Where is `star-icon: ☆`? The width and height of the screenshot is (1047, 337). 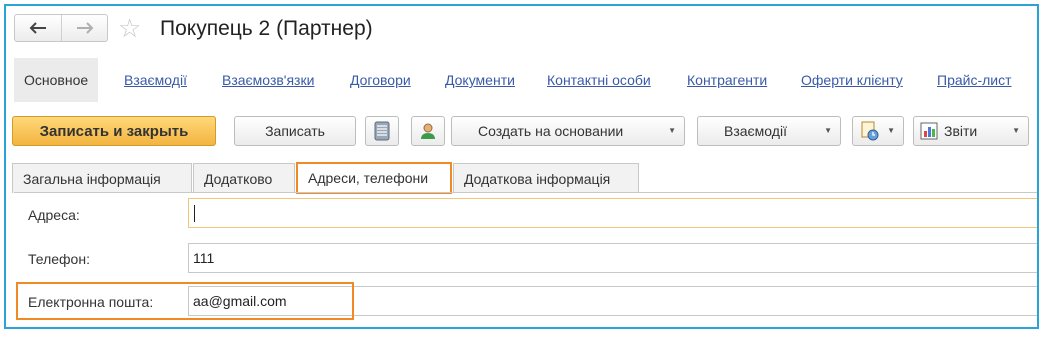 star-icon: ☆ is located at coordinates (129, 28).